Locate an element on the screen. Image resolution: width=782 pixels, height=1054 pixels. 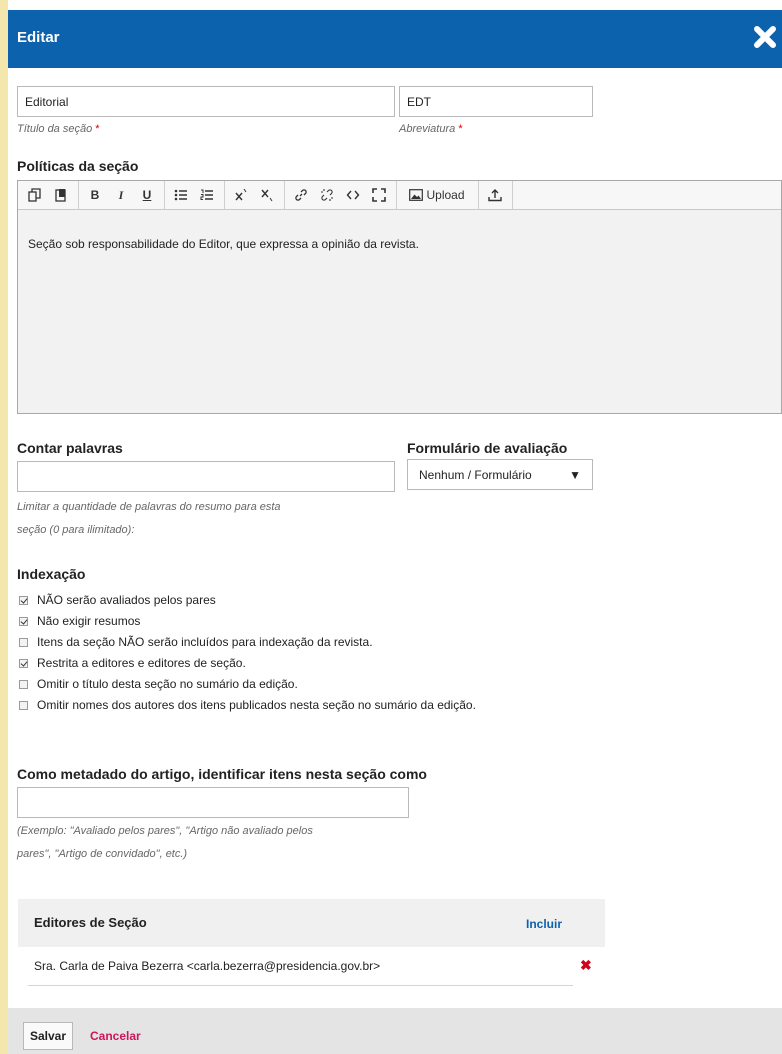
indexing-option-editors-only: Restrita a editores e editores de seção. is located at coordinates (132, 663).